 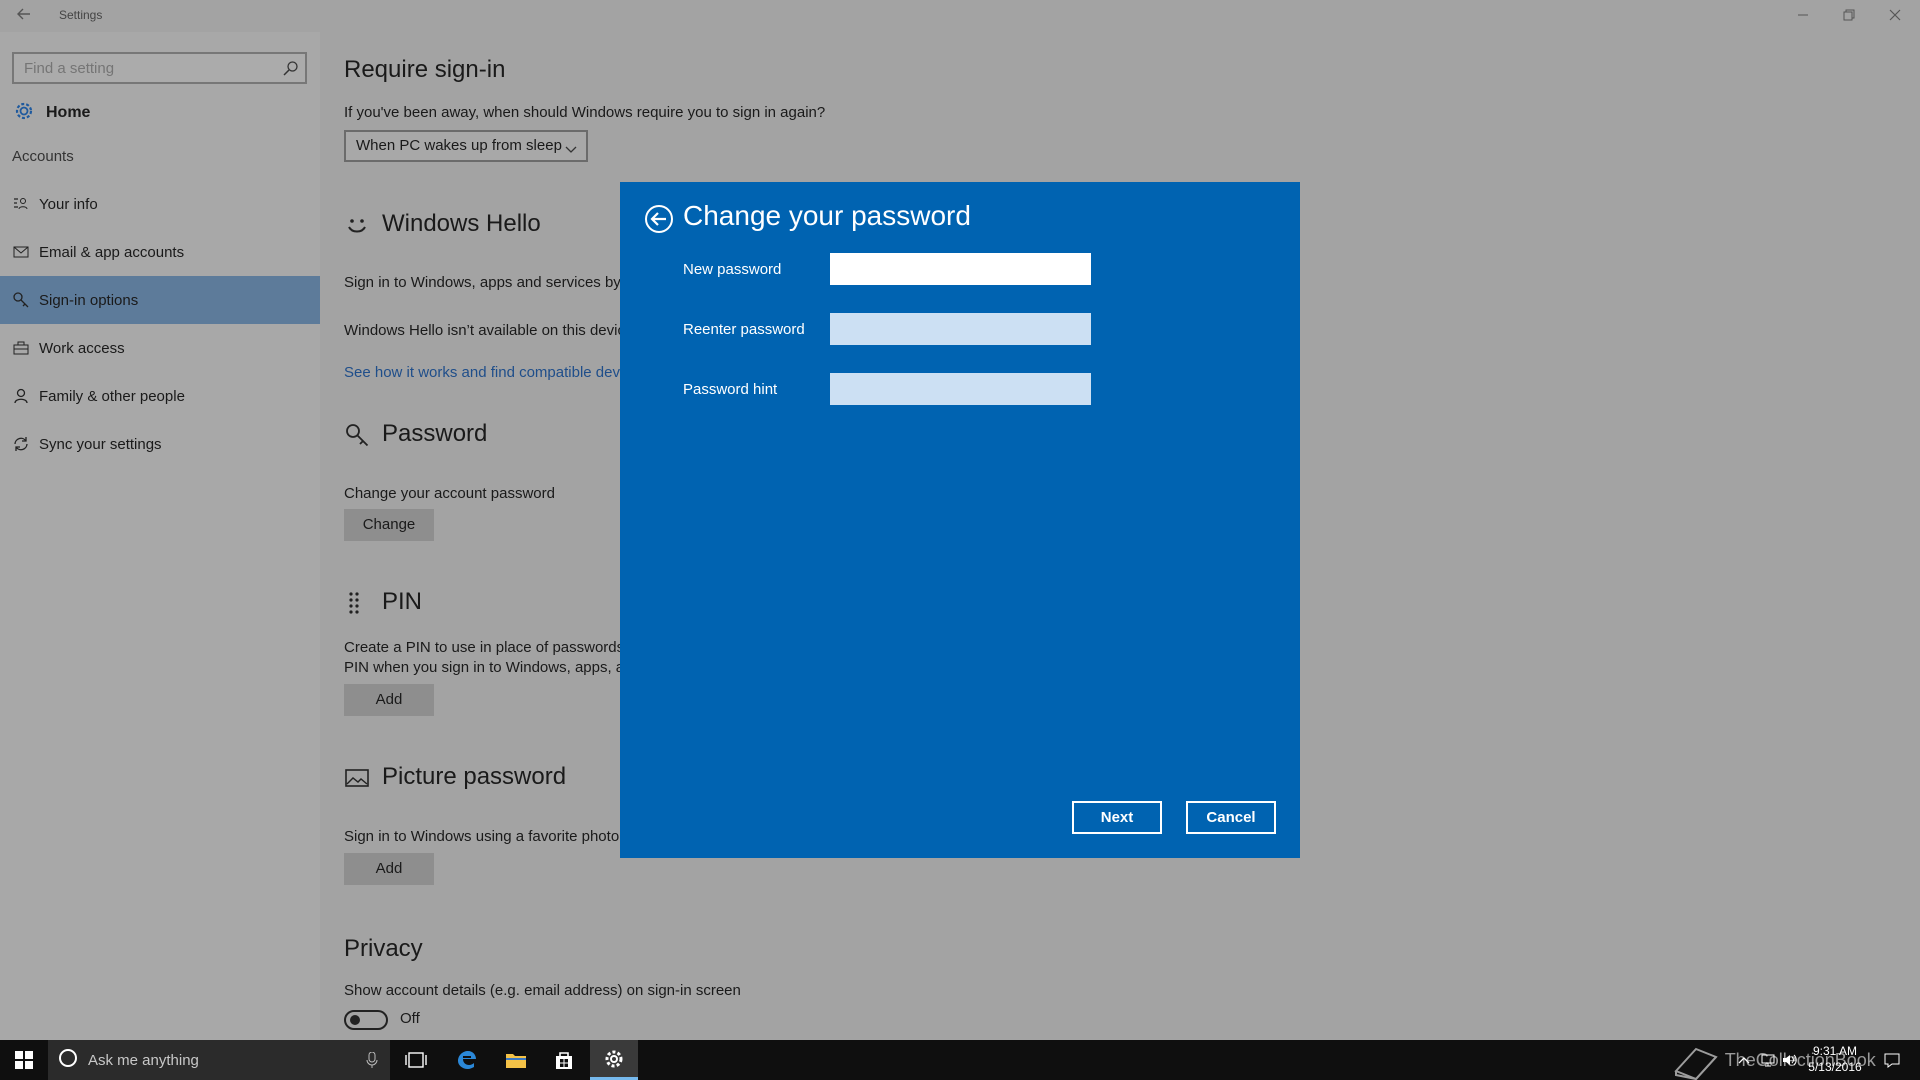 What do you see at coordinates (1231, 817) in the screenshot?
I see `cancel-button: Cancel` at bounding box center [1231, 817].